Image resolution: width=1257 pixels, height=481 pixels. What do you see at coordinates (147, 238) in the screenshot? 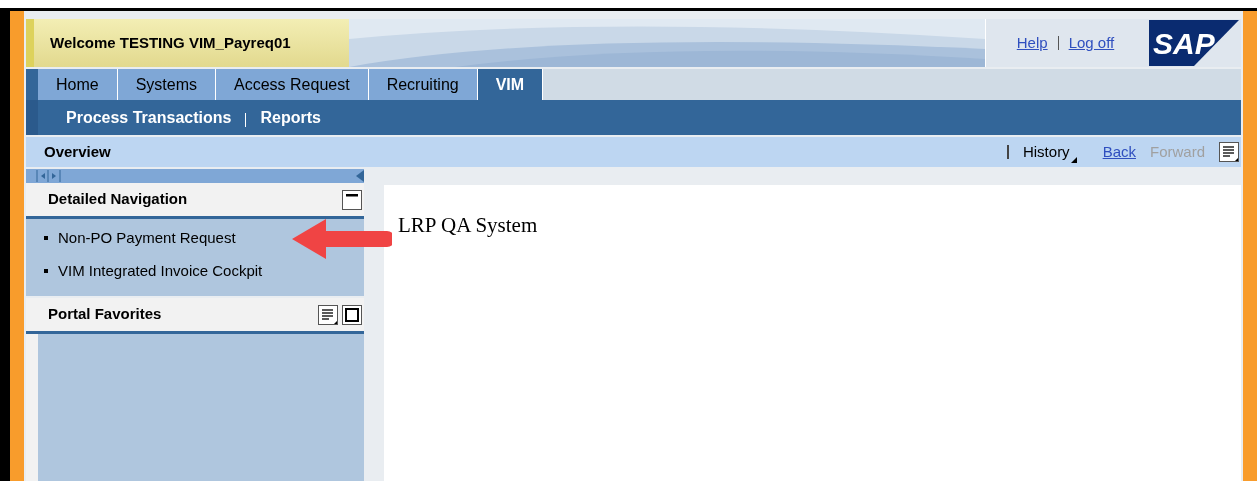
I see `navigation-link: Non-PO Payment Request` at bounding box center [147, 238].